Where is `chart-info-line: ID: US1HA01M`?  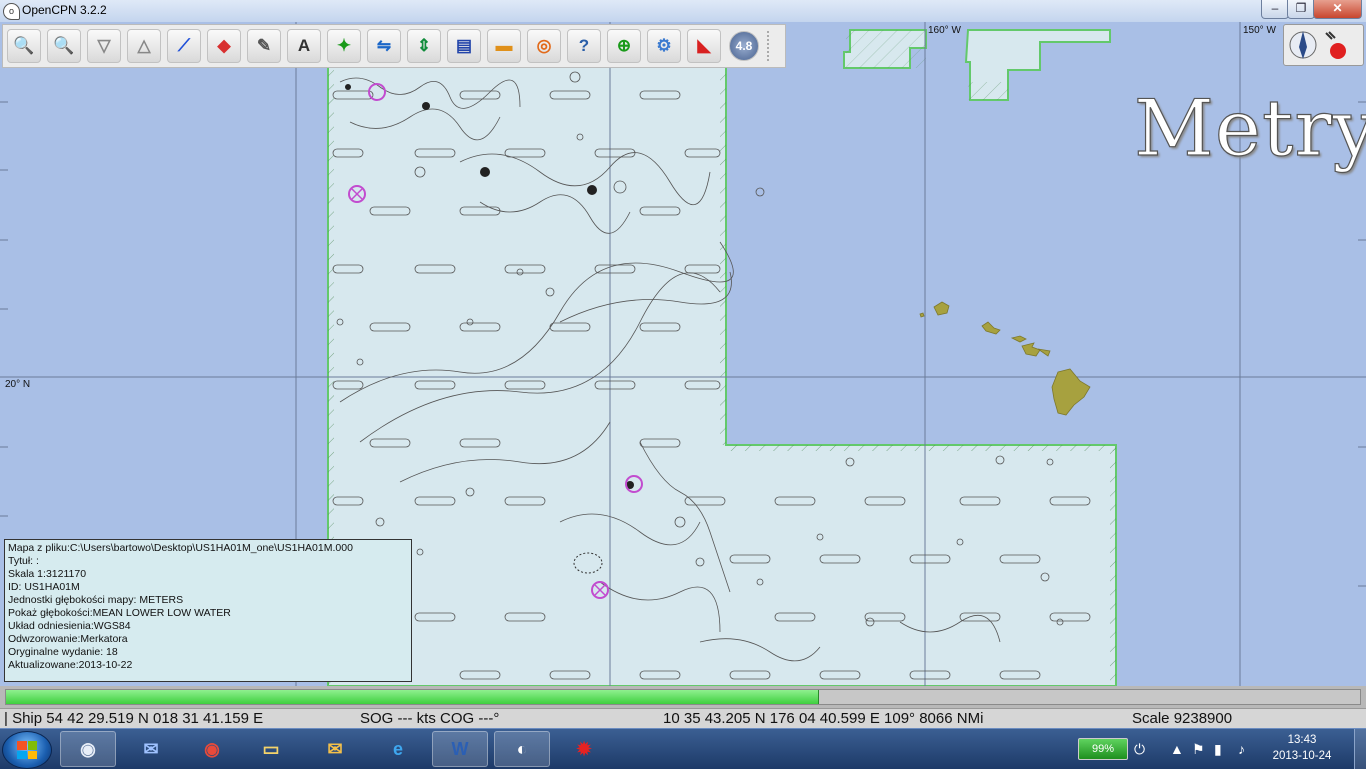 chart-info-line: ID: US1HA01M is located at coordinates (44, 587).